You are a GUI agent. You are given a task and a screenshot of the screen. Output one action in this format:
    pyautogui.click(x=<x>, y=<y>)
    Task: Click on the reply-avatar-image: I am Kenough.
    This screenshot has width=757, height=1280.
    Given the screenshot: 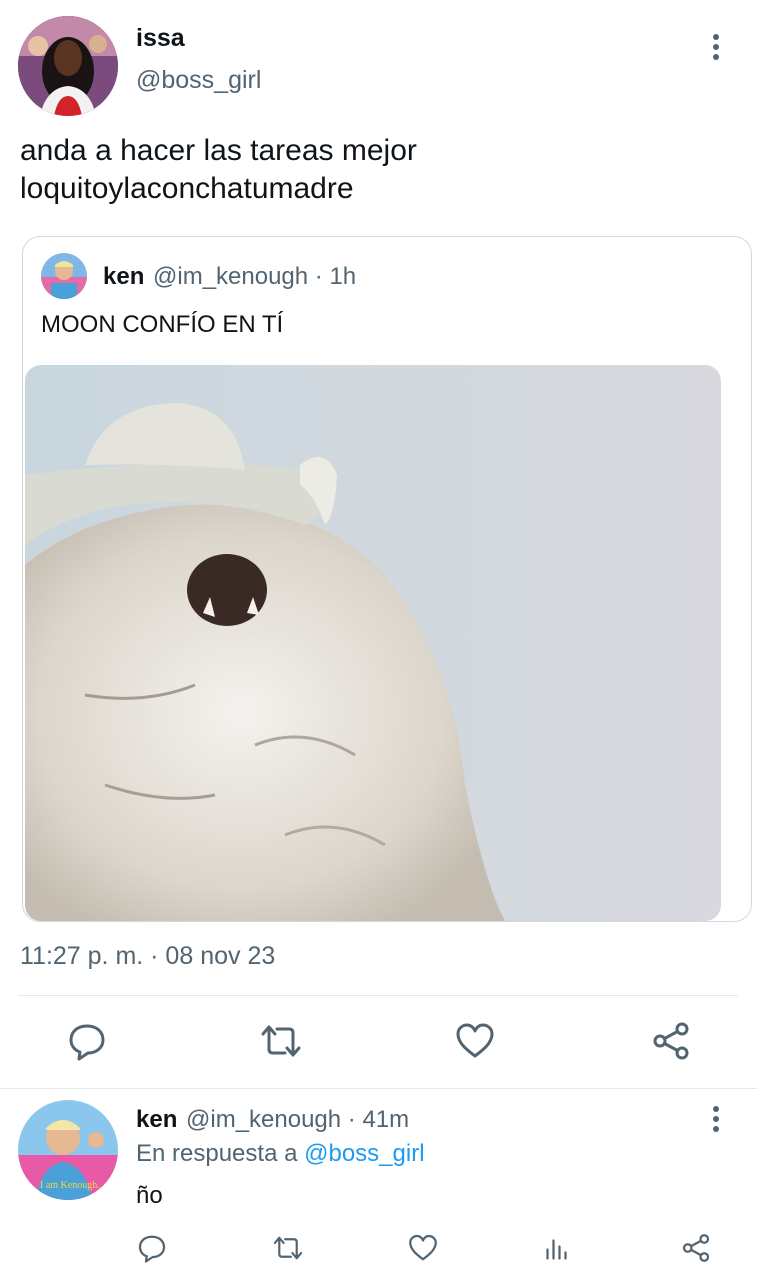 What is the action you would take?
    pyautogui.click(x=68, y=1150)
    